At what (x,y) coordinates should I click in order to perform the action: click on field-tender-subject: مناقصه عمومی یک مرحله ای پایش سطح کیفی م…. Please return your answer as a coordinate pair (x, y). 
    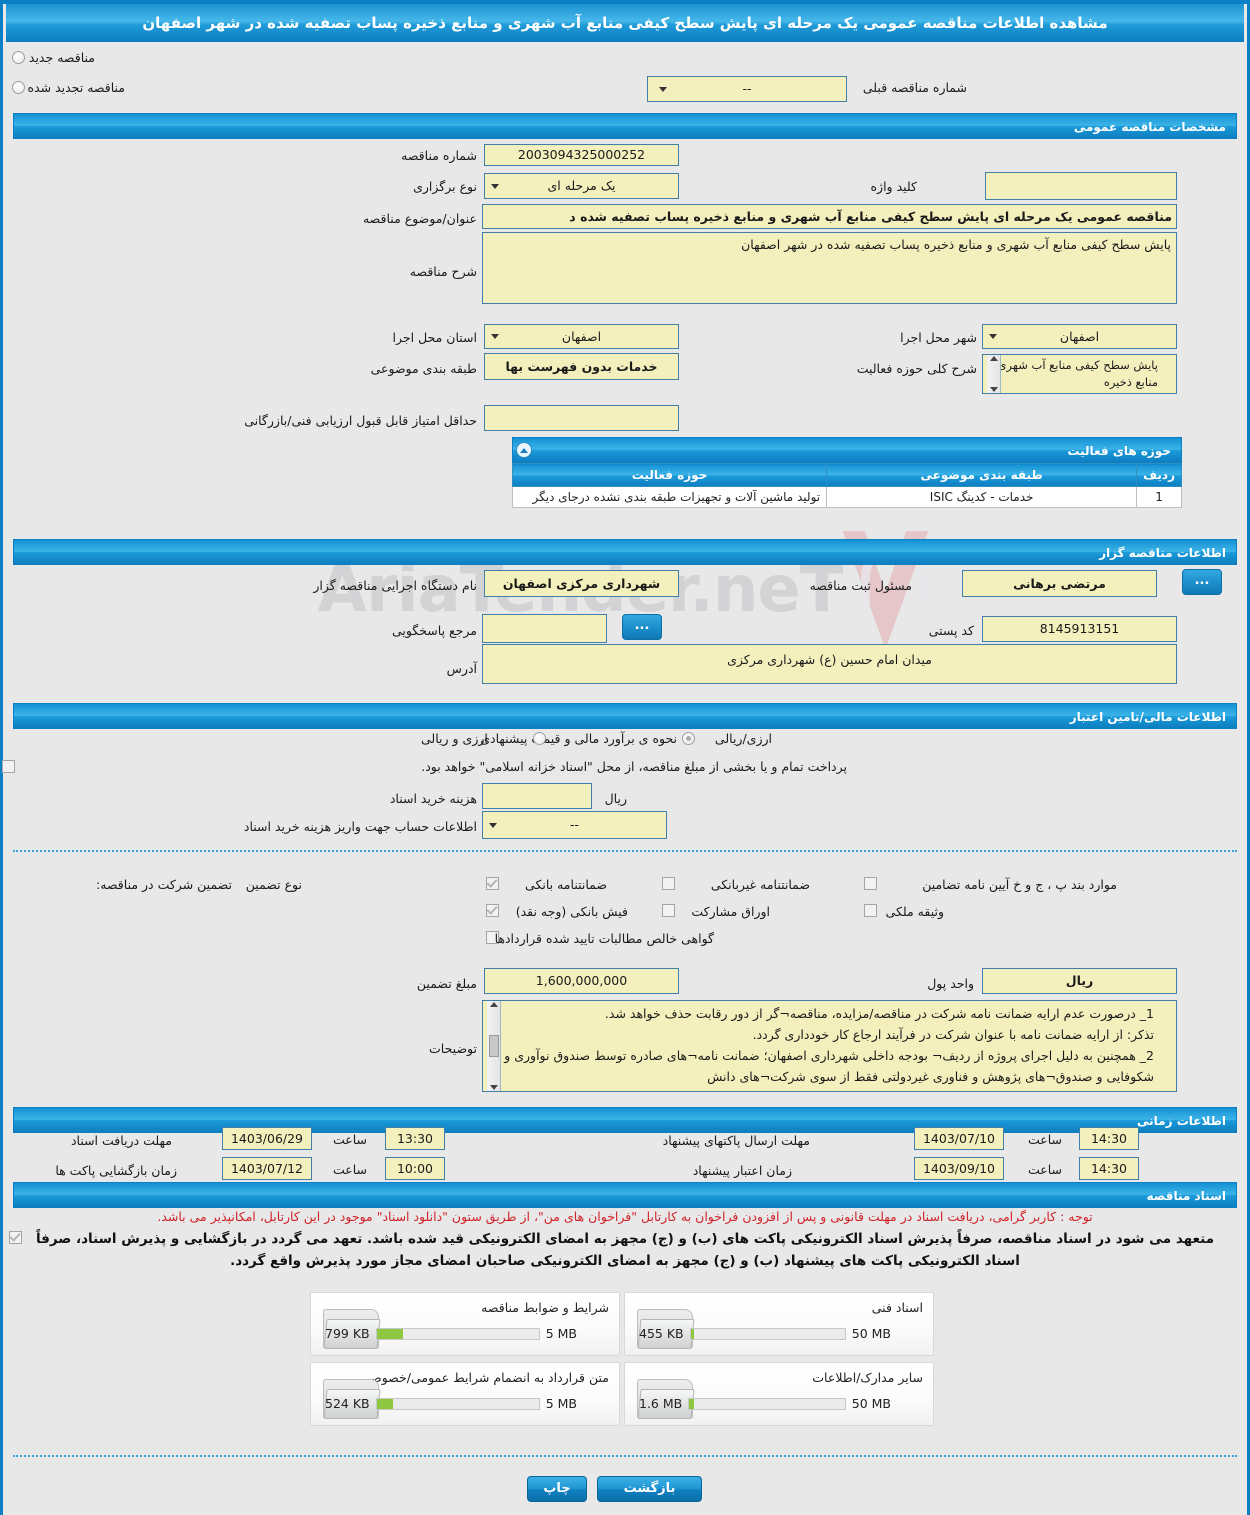
    Looking at the image, I should click on (829, 216).